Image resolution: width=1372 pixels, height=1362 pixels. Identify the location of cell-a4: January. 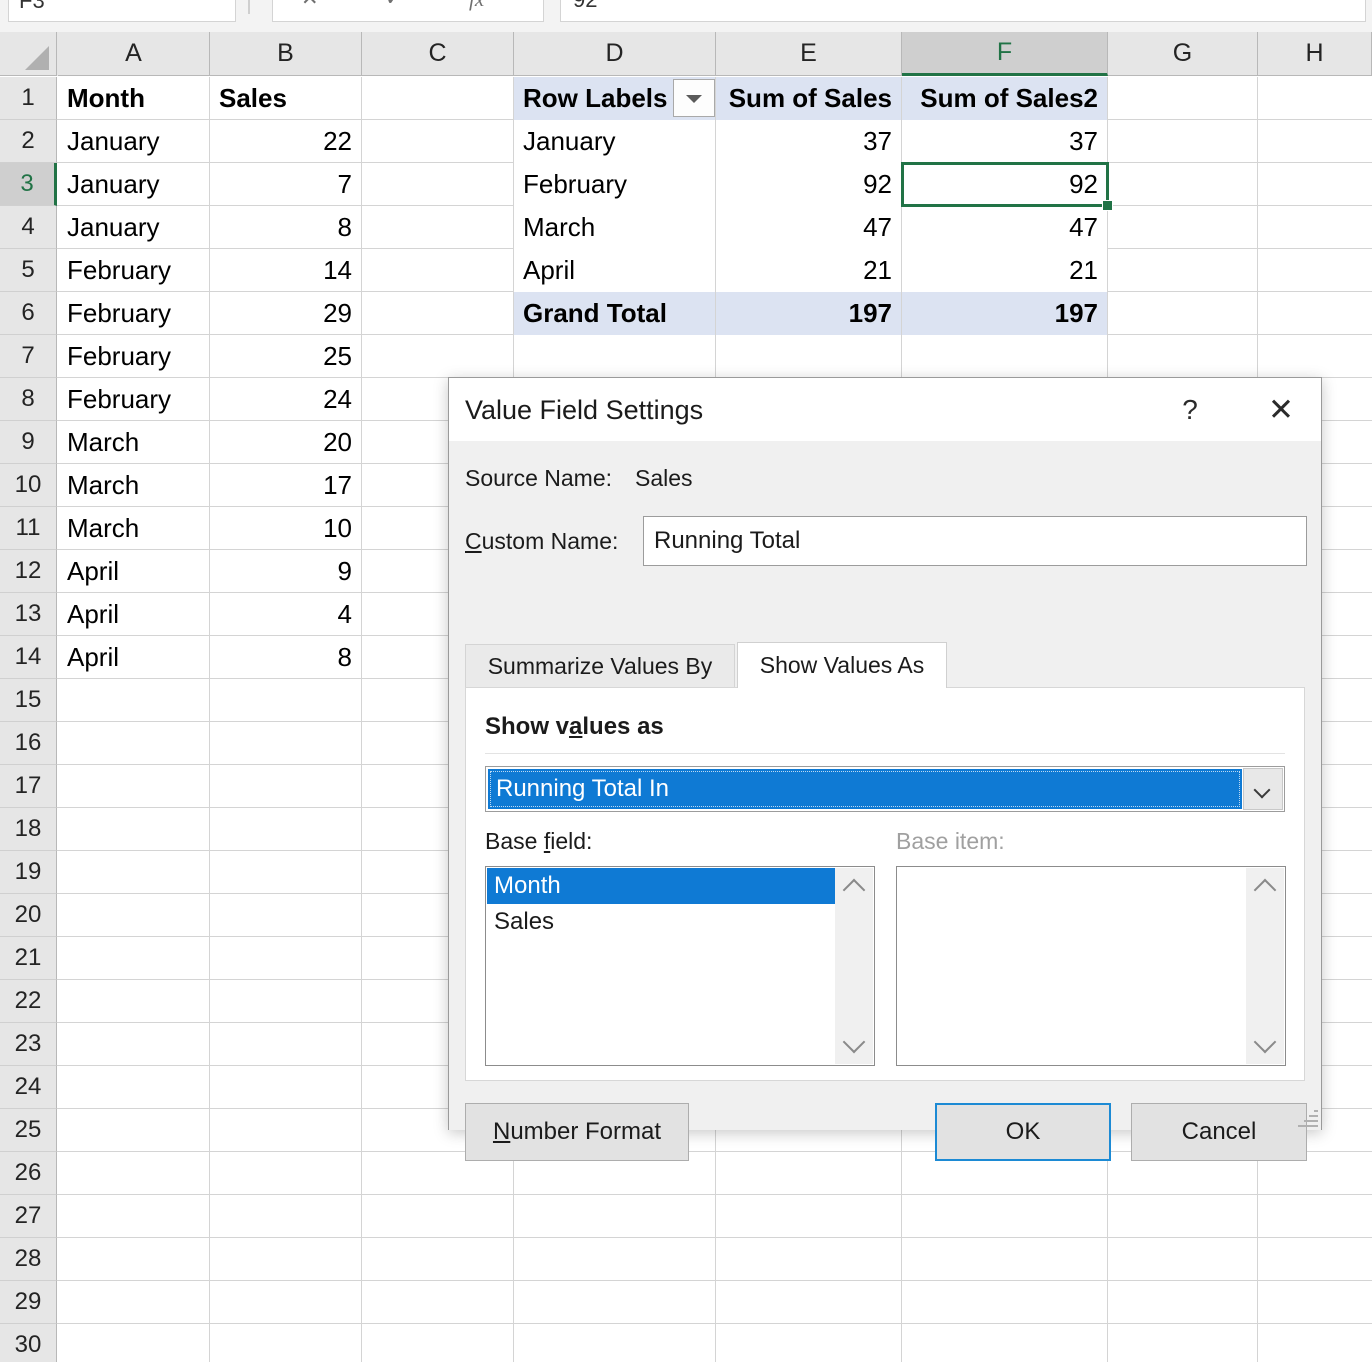
(133, 227).